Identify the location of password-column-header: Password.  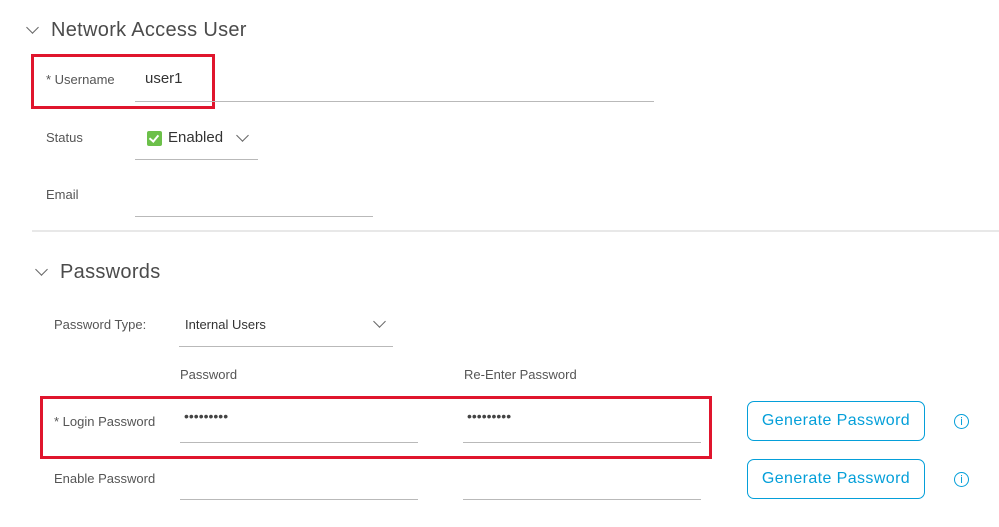
(209, 374).